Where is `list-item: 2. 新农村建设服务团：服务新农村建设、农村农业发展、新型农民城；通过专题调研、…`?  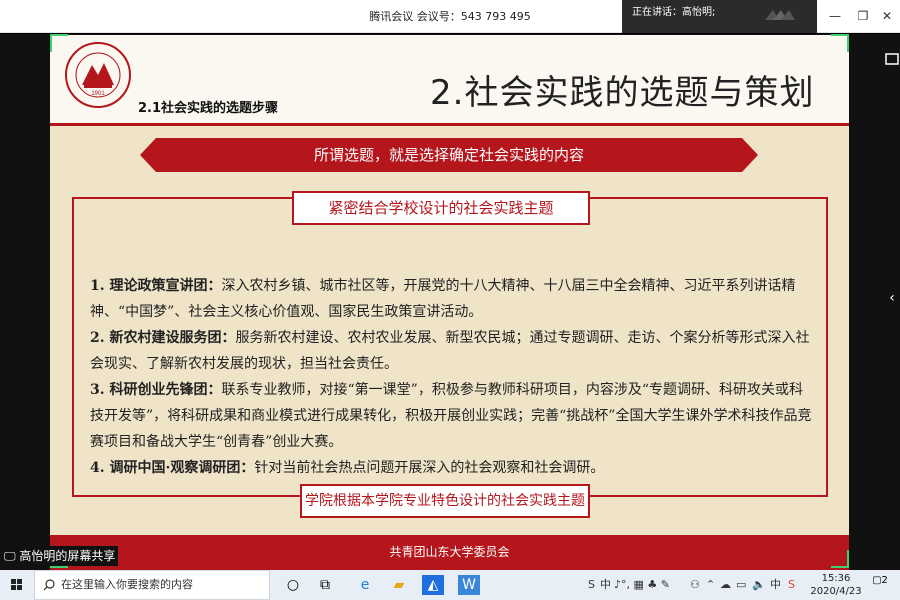 list-item: 2. 新农村建设服务团：服务新农村建设、农村农业发展、新型农民城；通过专题调研、… is located at coordinates (450, 351).